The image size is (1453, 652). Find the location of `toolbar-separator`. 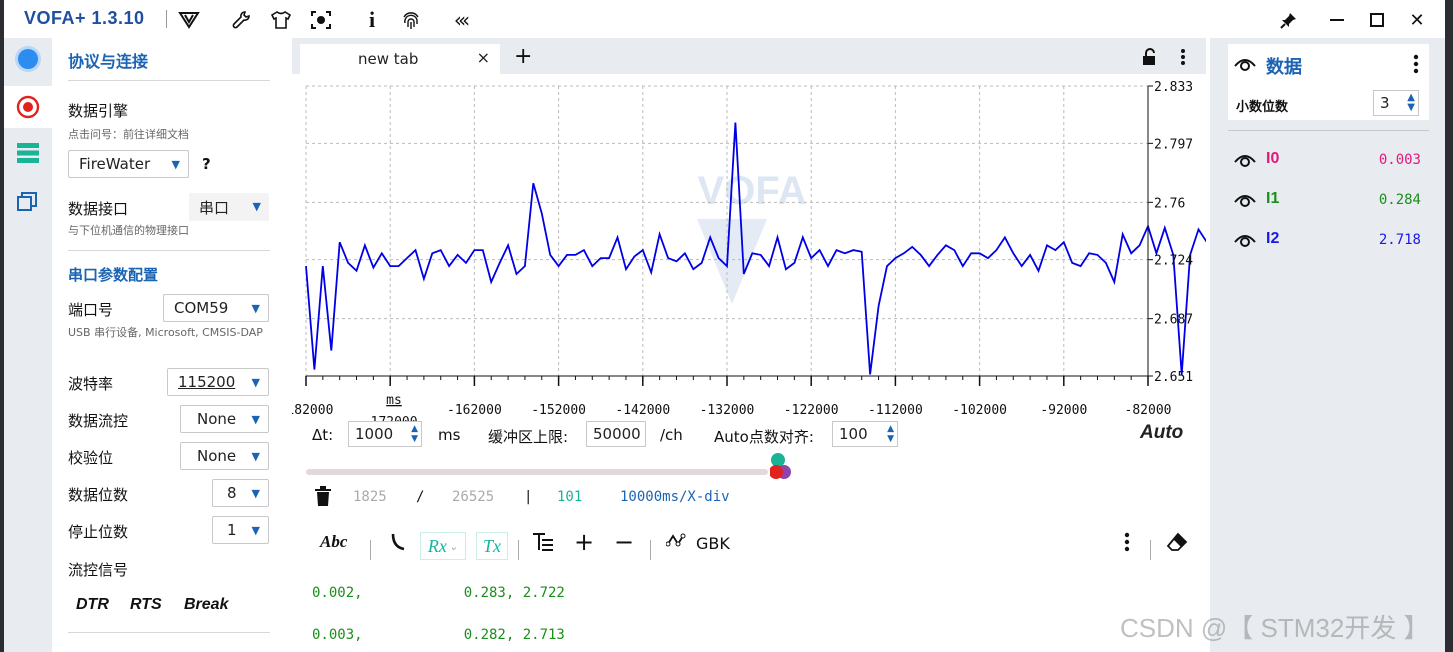

toolbar-separator is located at coordinates (370, 550).